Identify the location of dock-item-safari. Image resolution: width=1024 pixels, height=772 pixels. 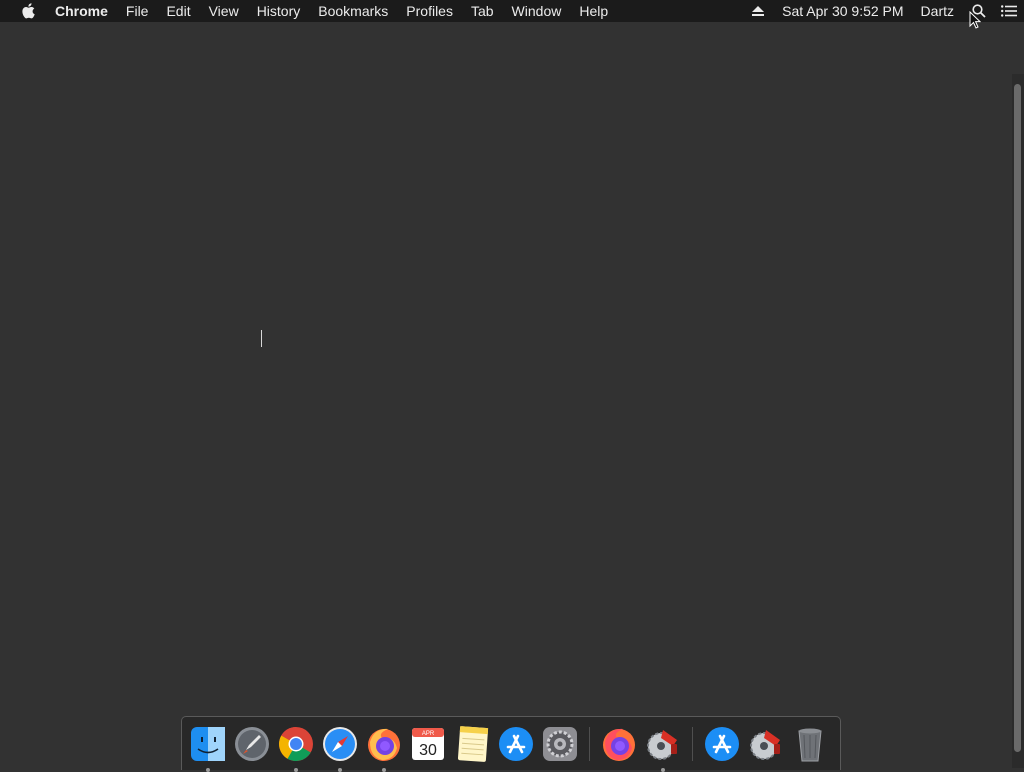
(340, 748).